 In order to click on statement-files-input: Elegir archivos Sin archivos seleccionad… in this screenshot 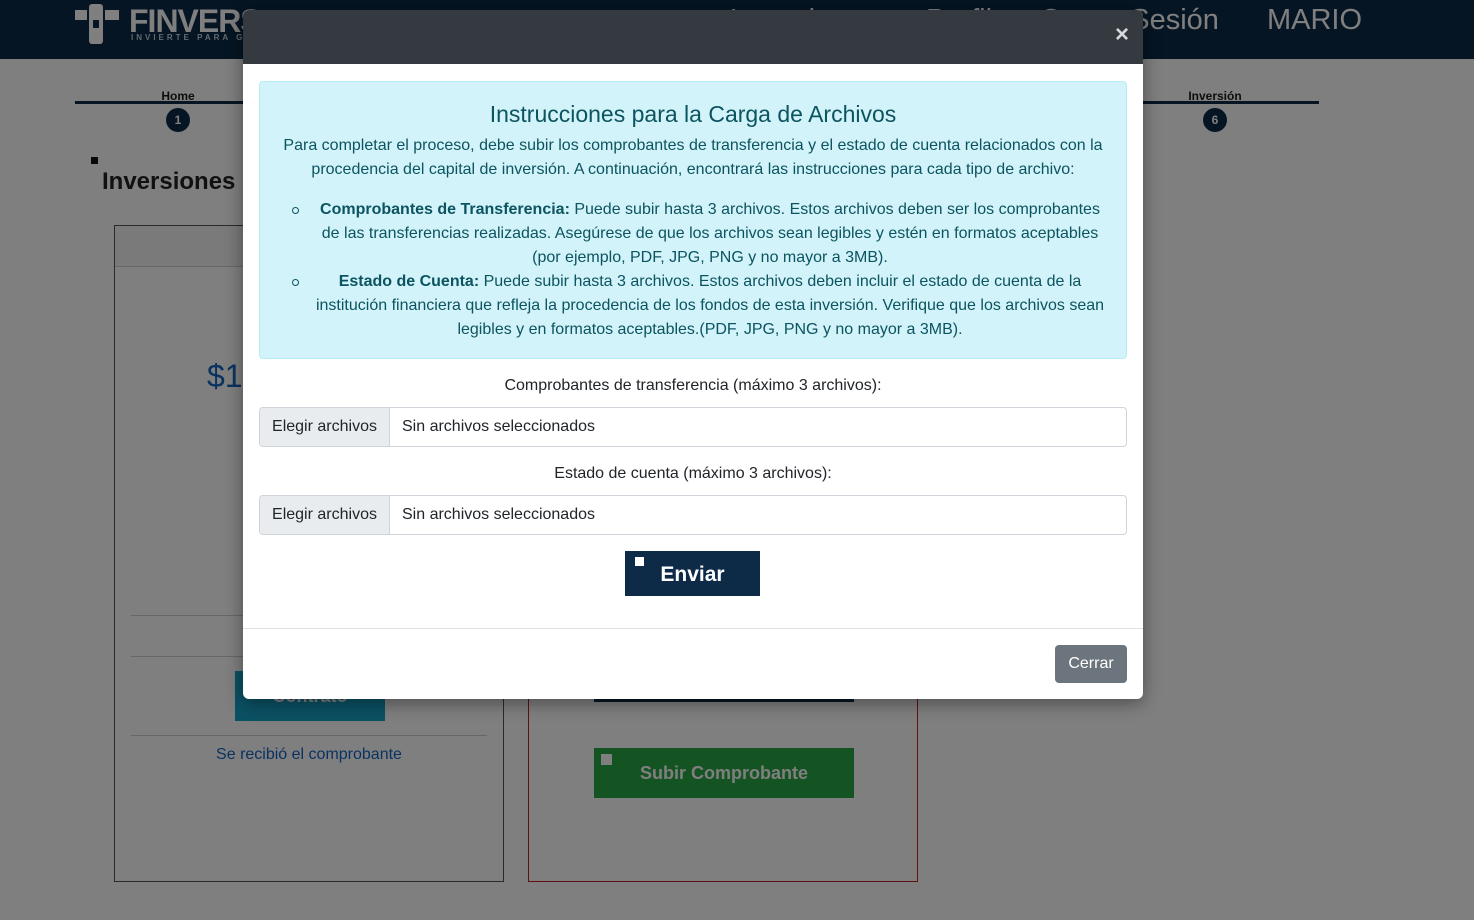, I will do `click(693, 515)`.